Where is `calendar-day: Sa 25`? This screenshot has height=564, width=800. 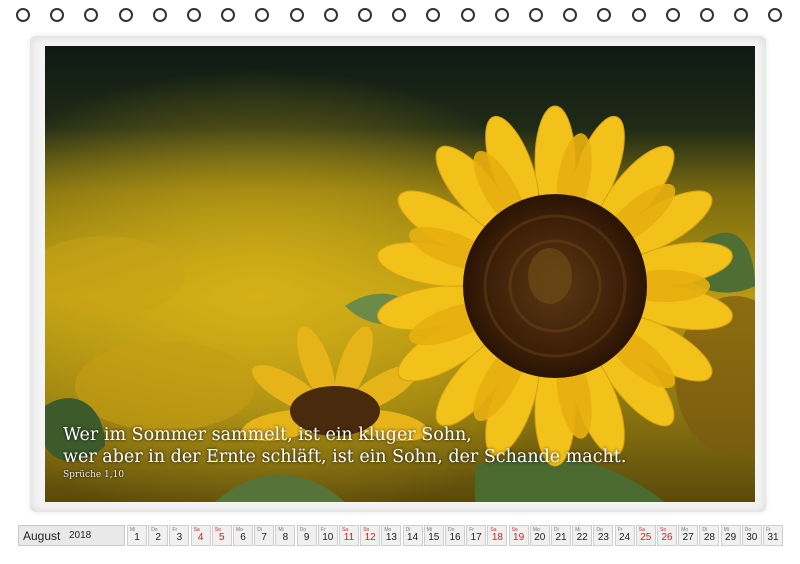 calendar-day: Sa 25 is located at coordinates (645, 535).